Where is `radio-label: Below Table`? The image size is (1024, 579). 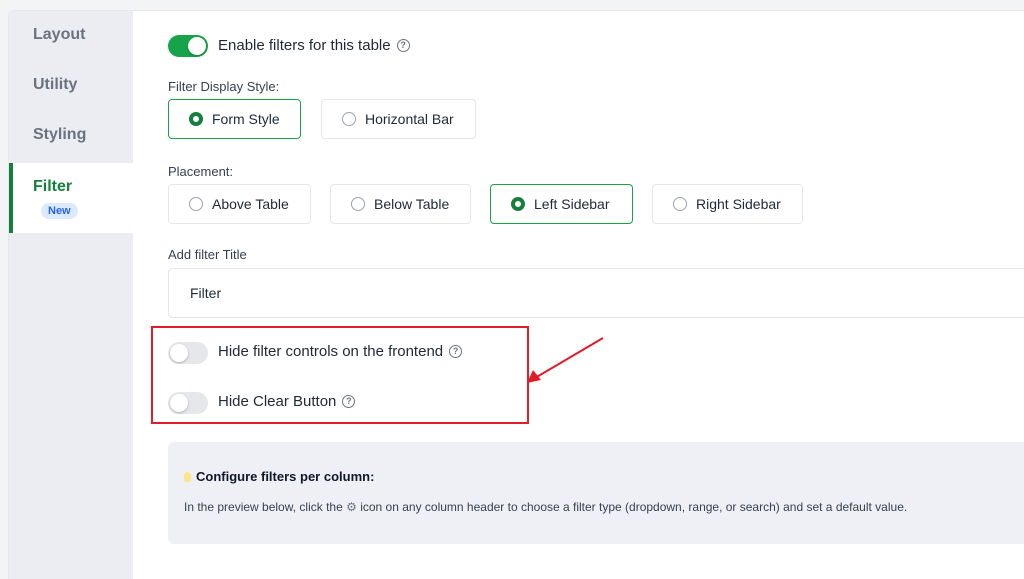
radio-label: Below Table is located at coordinates (412, 204).